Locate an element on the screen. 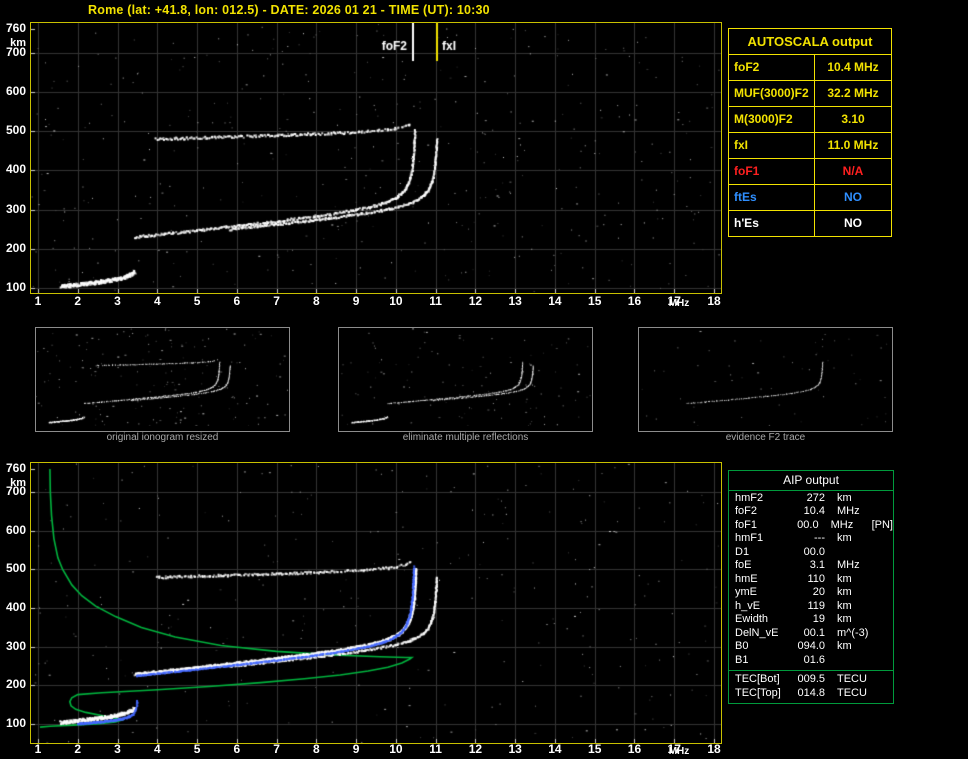 This screenshot has height=759, width=968. autoscala-param: foF1 is located at coordinates (772, 171).